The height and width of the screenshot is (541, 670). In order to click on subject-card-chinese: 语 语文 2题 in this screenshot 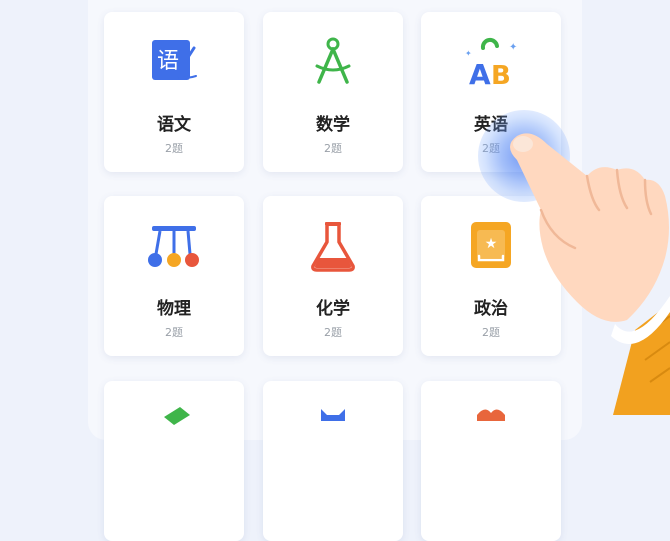, I will do `click(174, 92)`.